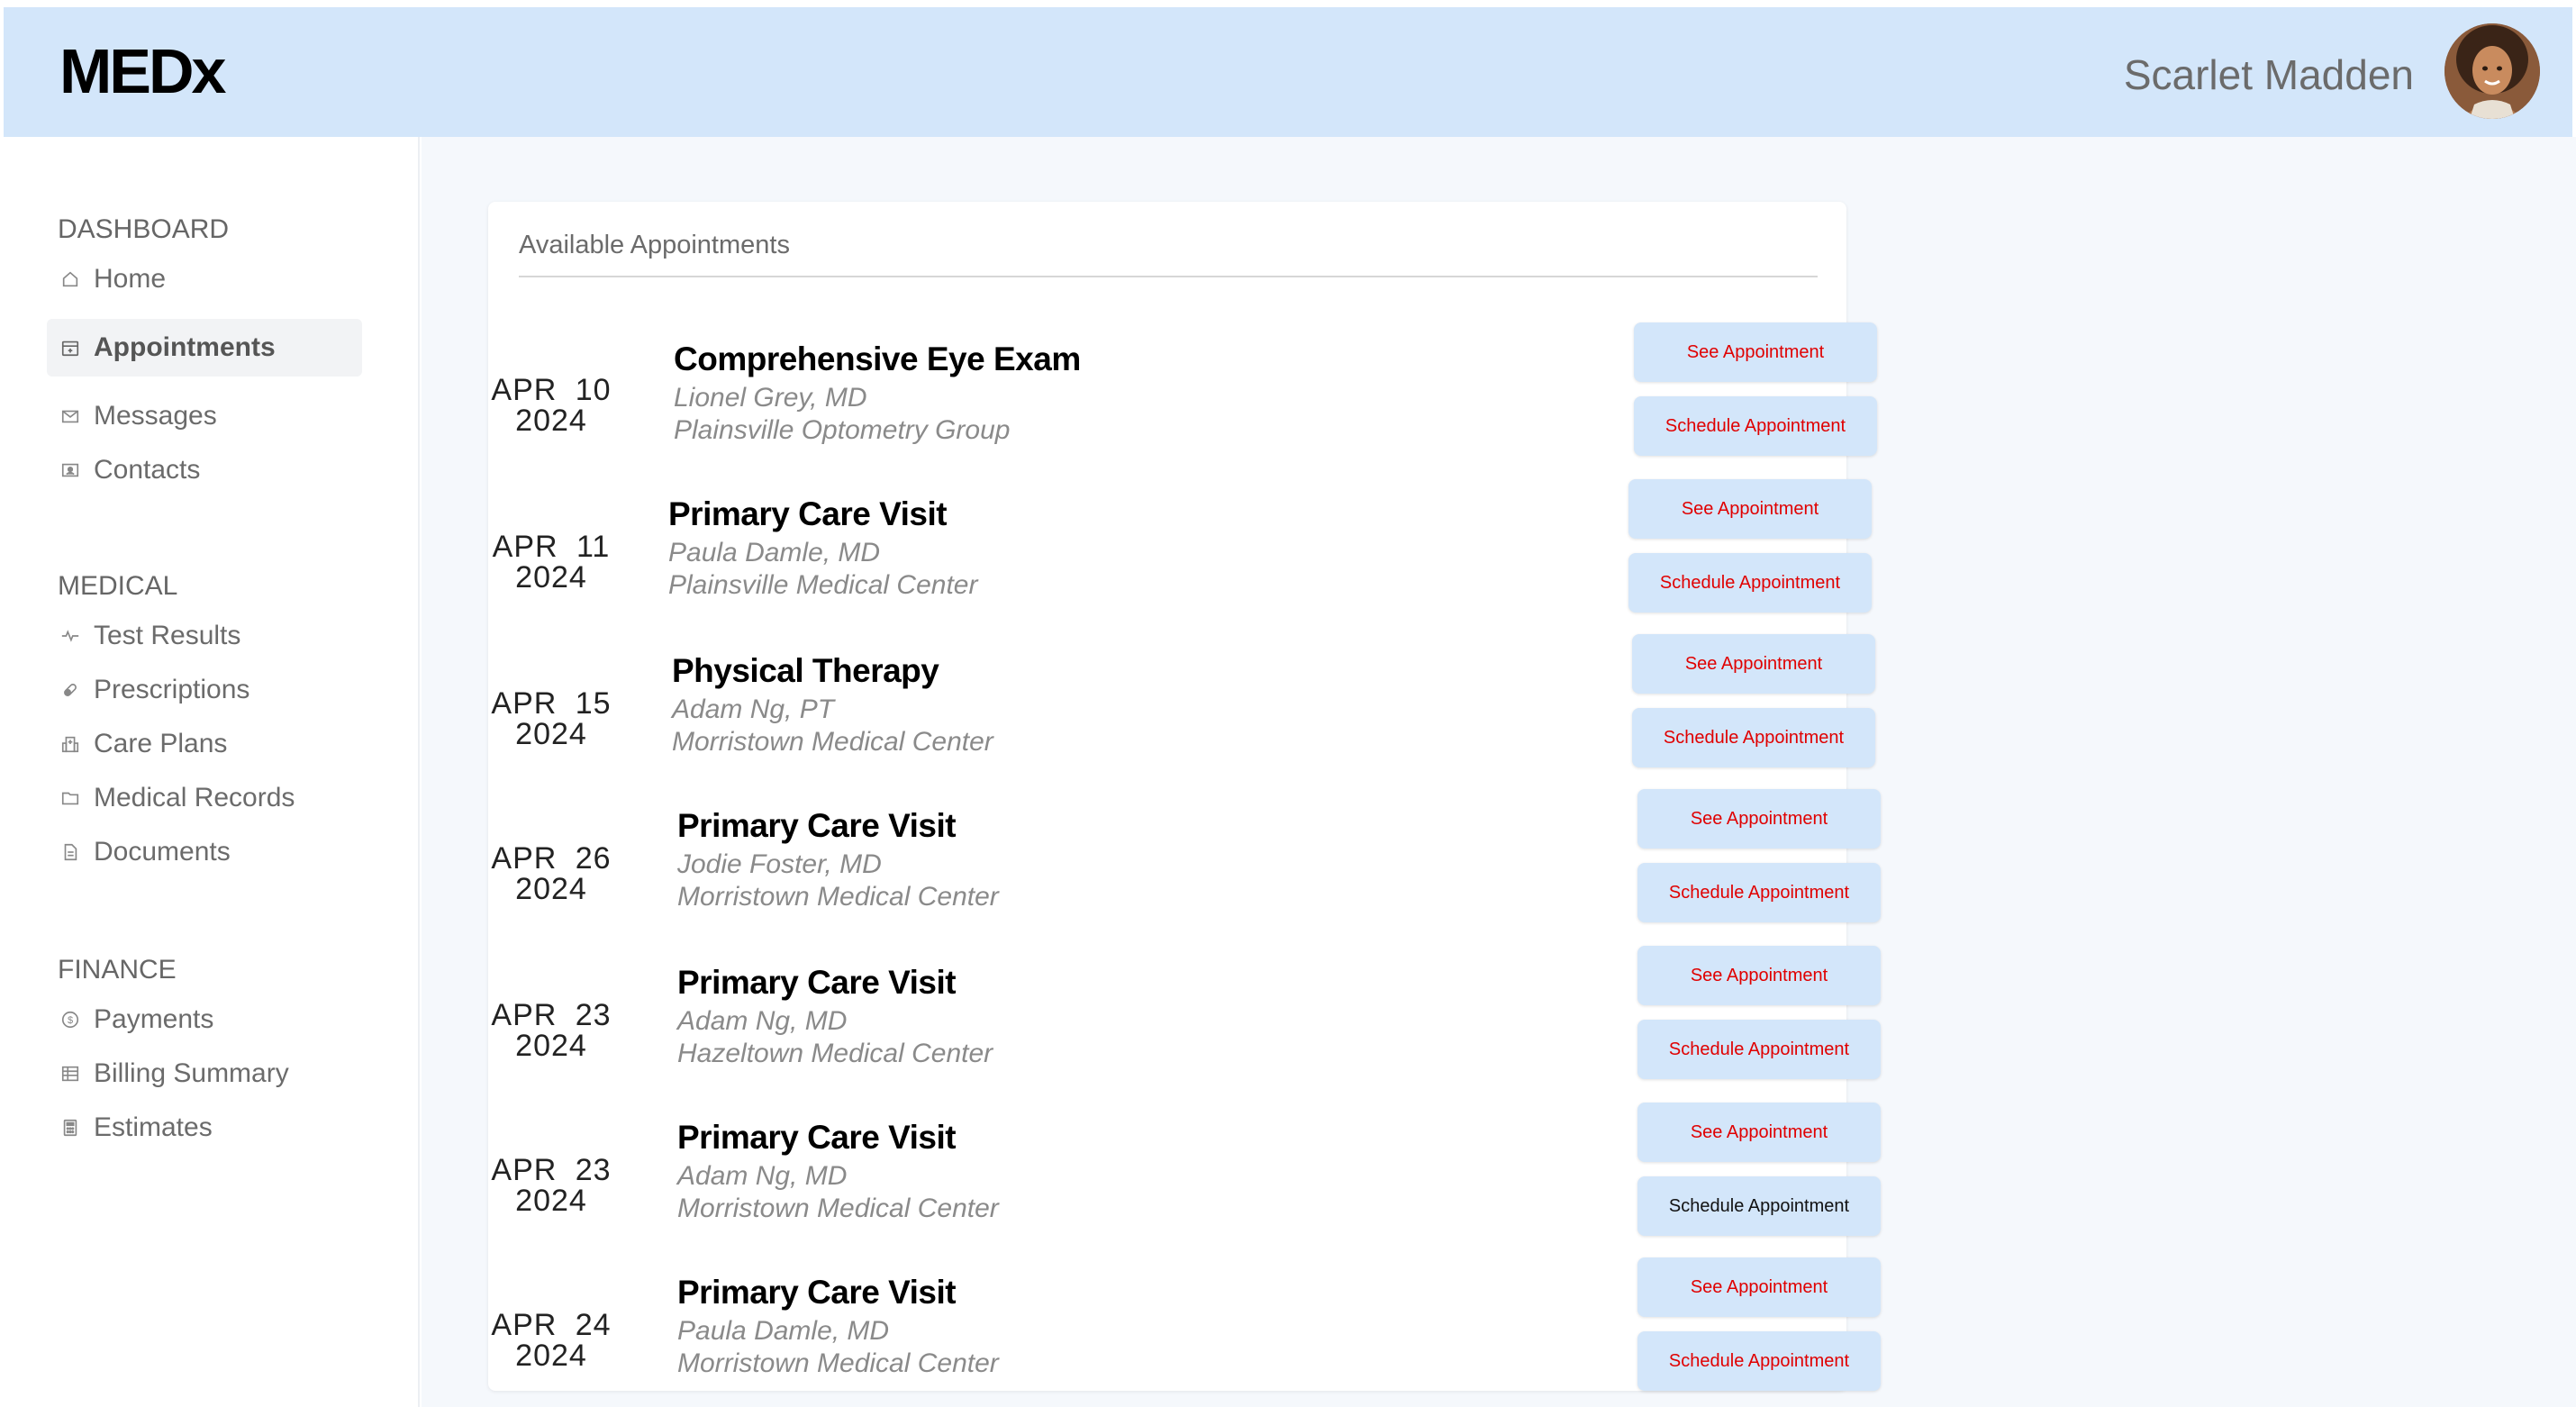 The image size is (2576, 1407). I want to click on appointment-doctor: Lionel Grey, MD, so click(770, 398).